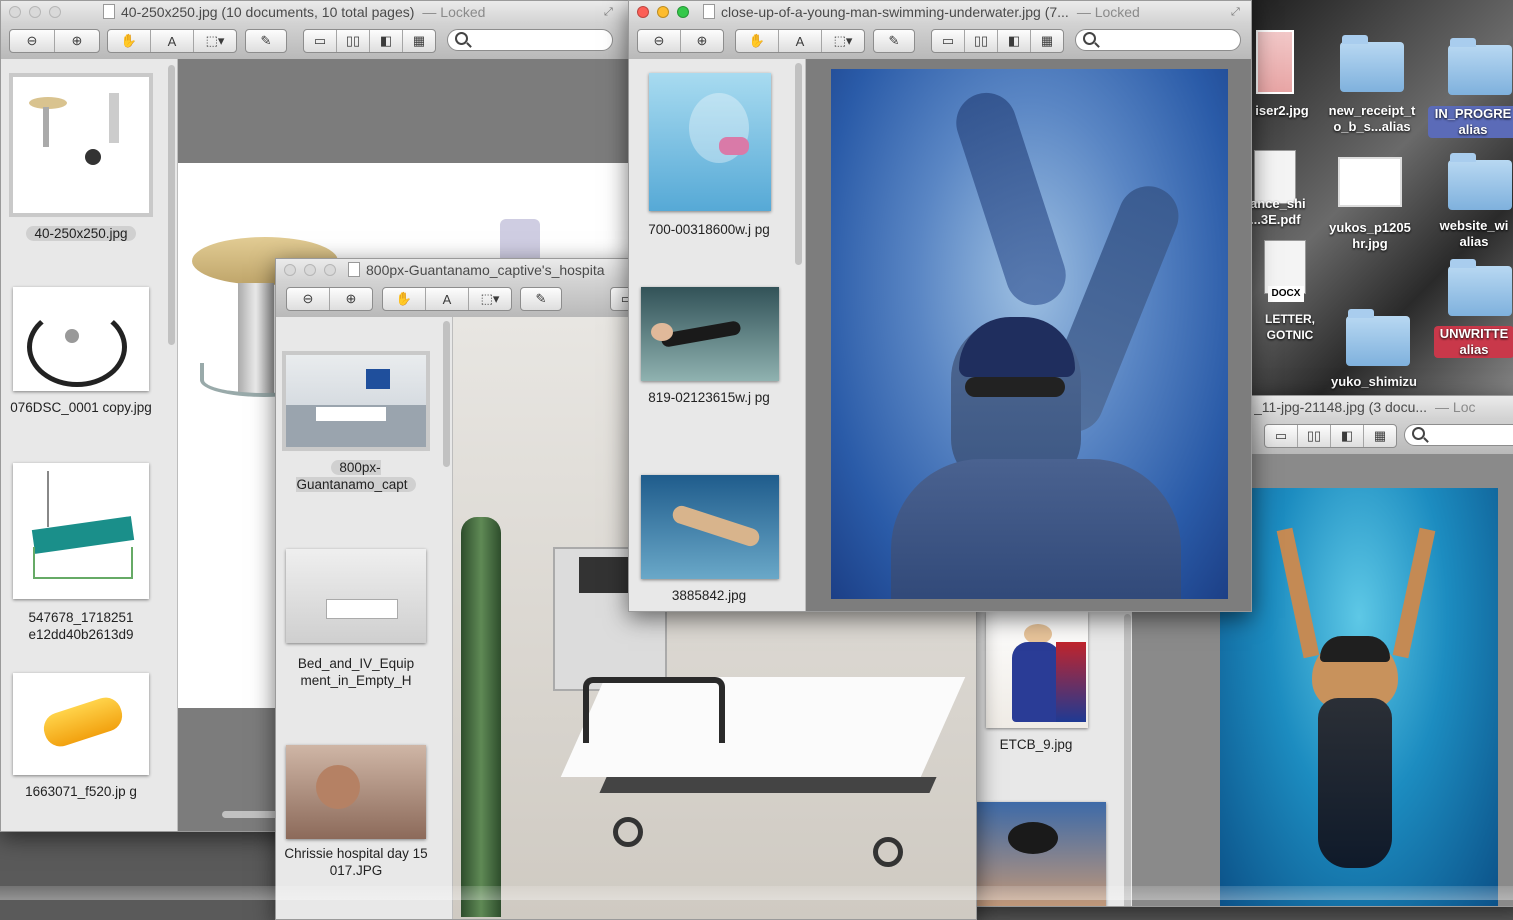  I want to click on dock, so click(756, 893).